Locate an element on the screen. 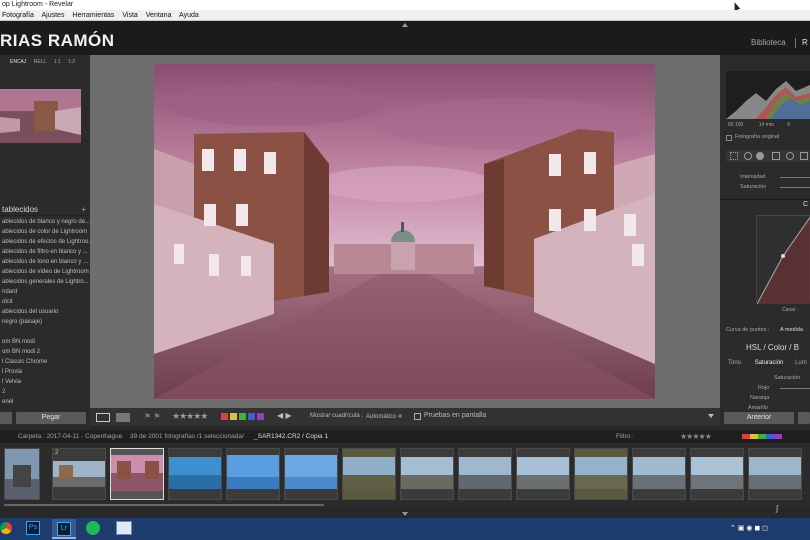 This screenshot has height=540, width=810. preset-item: l Classic Chrome is located at coordinates (45, 362).